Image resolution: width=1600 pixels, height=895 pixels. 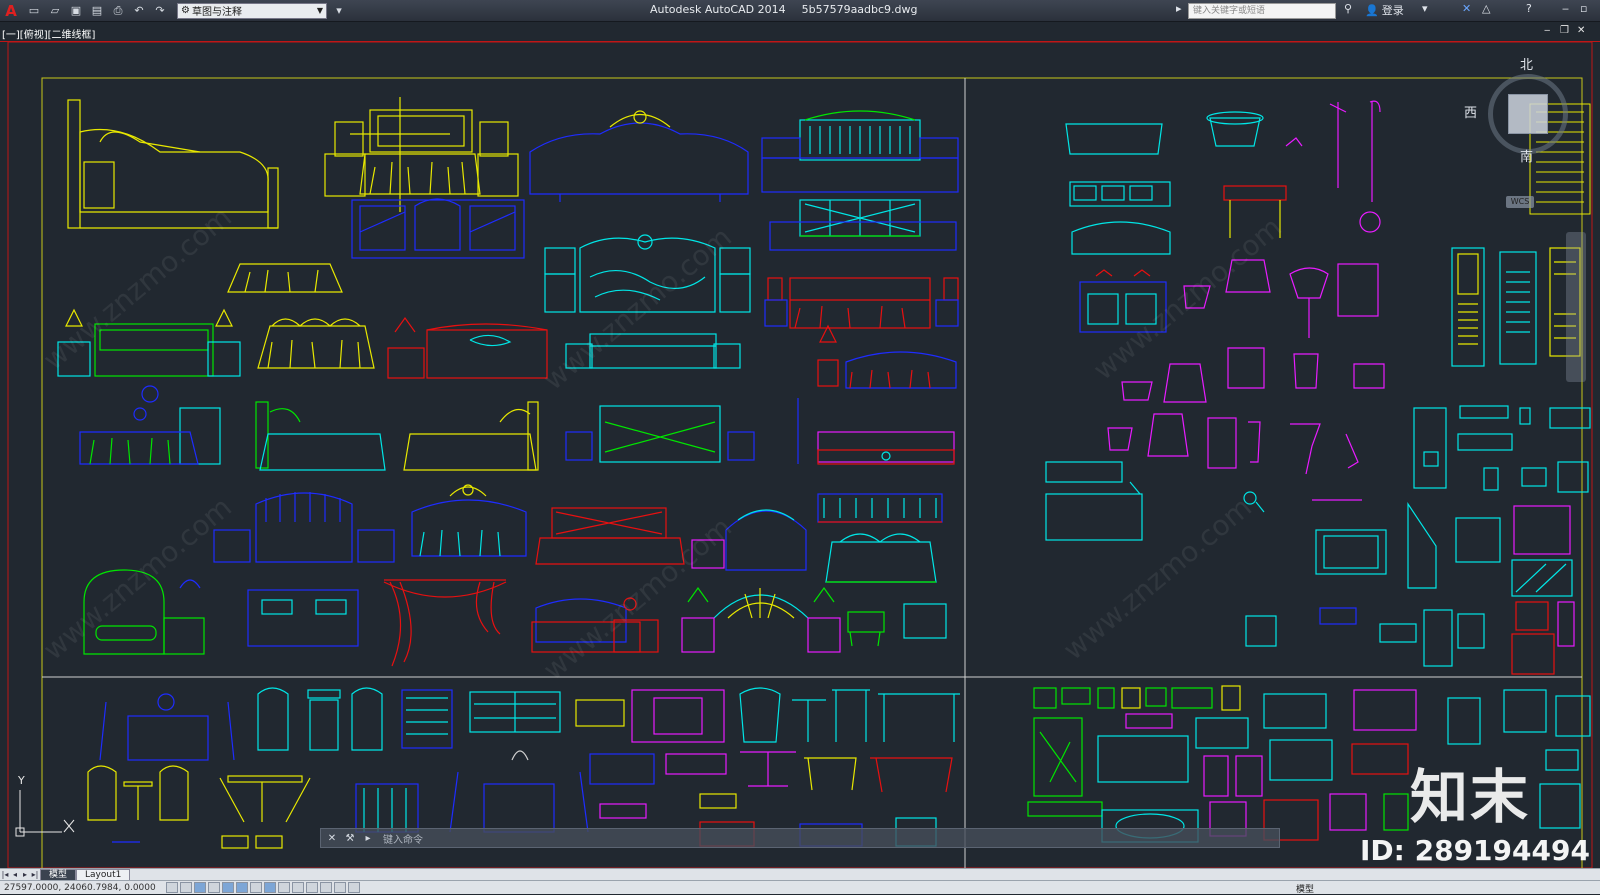 I want to click on toilet-cyan-top, so click(x=1235, y=129).